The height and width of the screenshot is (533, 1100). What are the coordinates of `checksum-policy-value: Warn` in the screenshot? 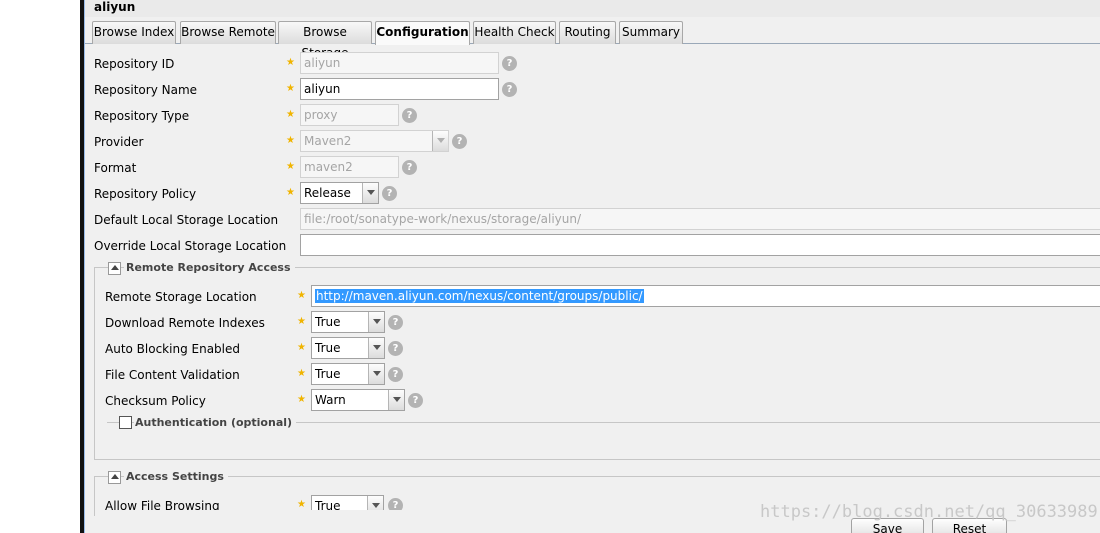 It's located at (330, 400).